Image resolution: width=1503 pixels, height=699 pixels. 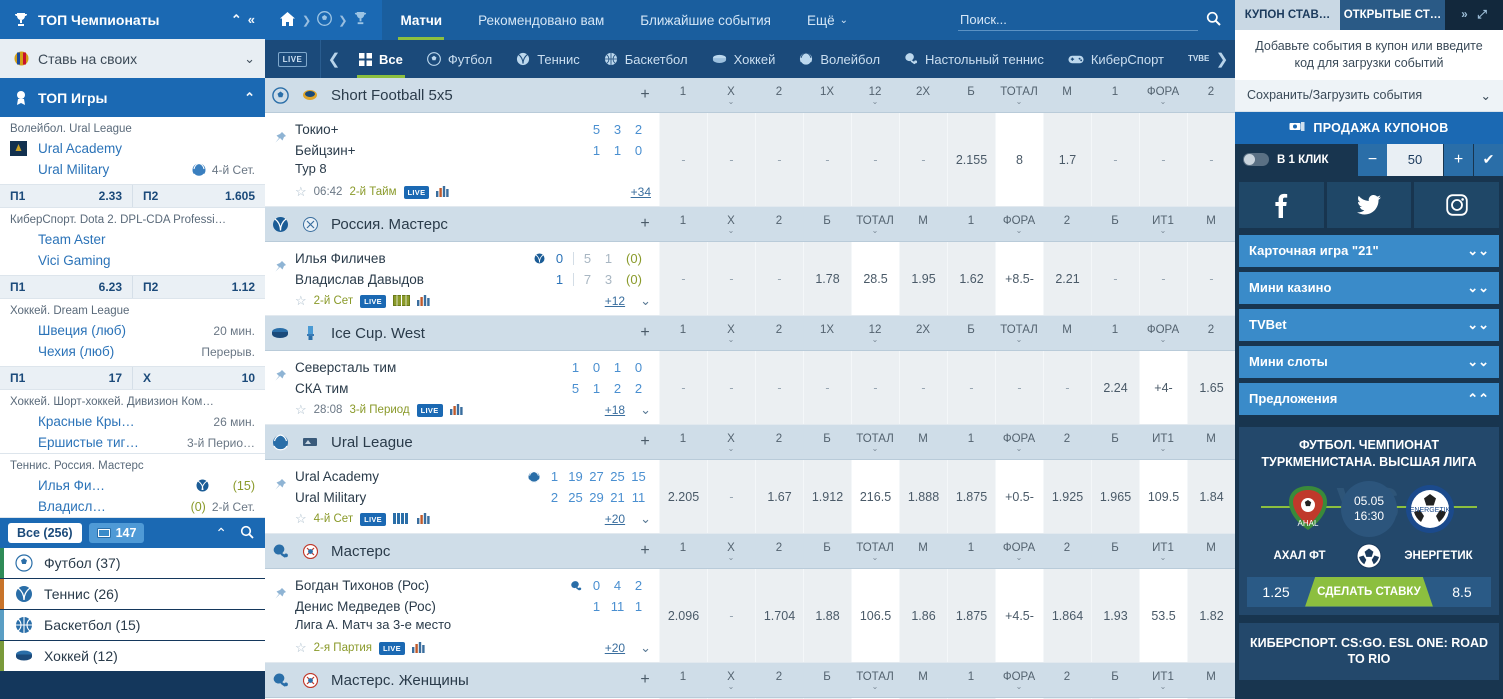 What do you see at coordinates (132, 58) in the screenshot?
I see `bet-on-own-header: Ставь на своих ⌄` at bounding box center [132, 58].